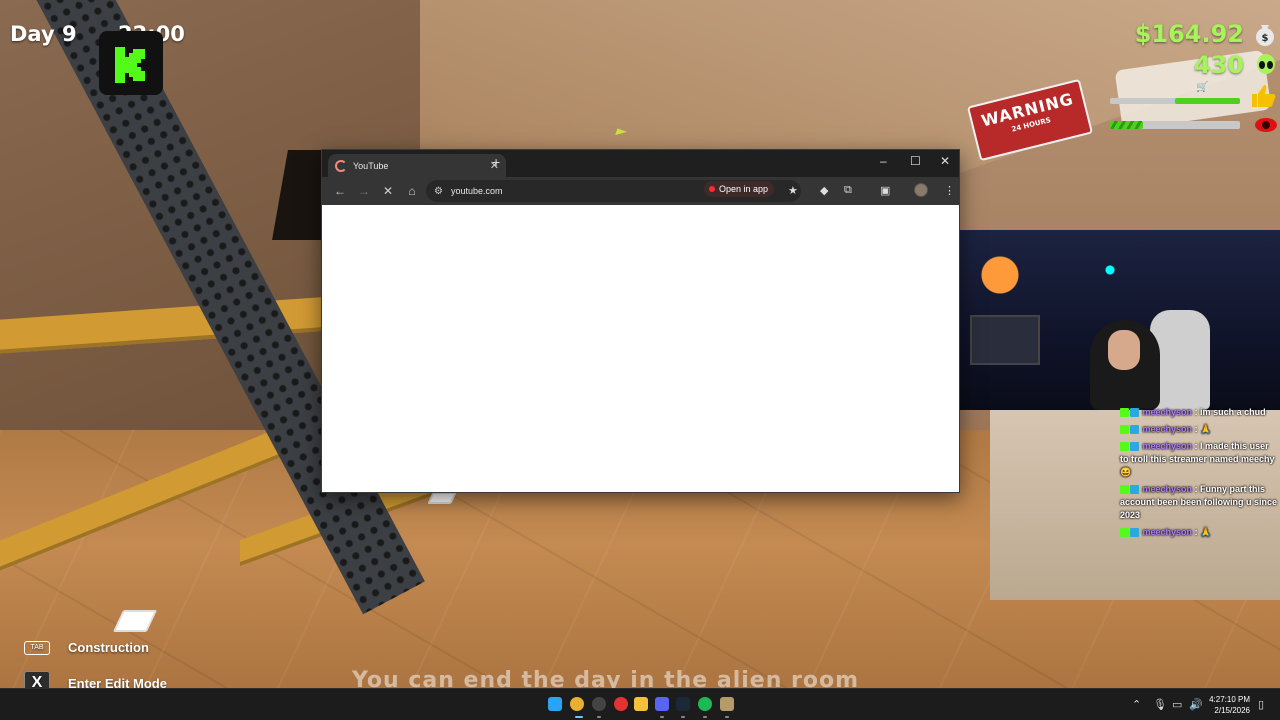 This screenshot has height=720, width=1280. I want to click on new-tab-button: +, so click(496, 162).